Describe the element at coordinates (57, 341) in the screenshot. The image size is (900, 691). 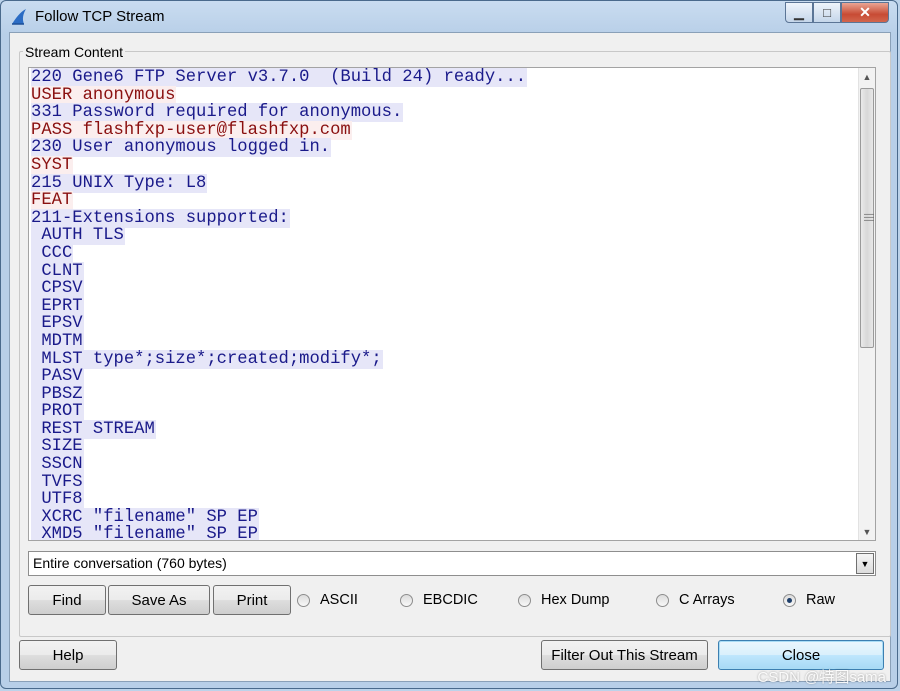
I see `stream-line-text: MDTM` at that location.